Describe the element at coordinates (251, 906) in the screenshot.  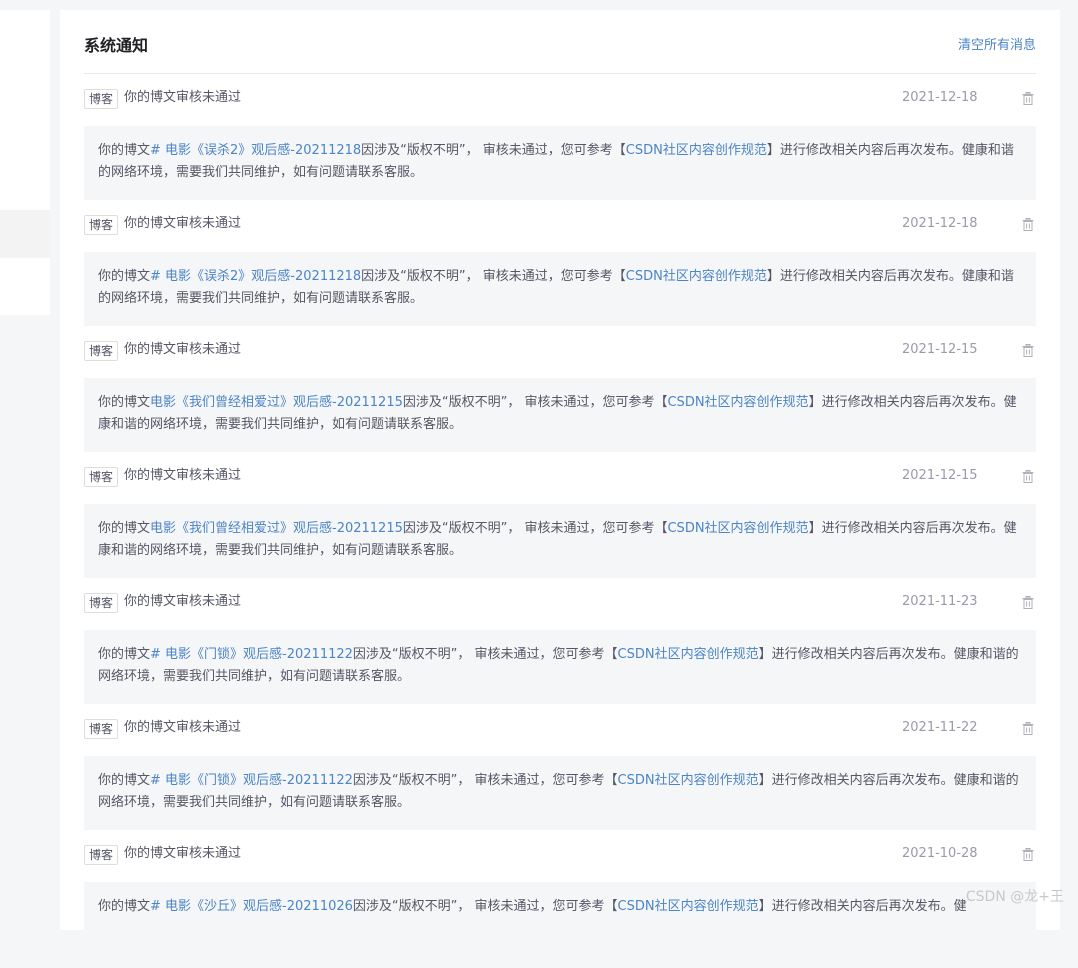
I see `article-link: # 电影《沙丘》观后感-20211026` at that location.